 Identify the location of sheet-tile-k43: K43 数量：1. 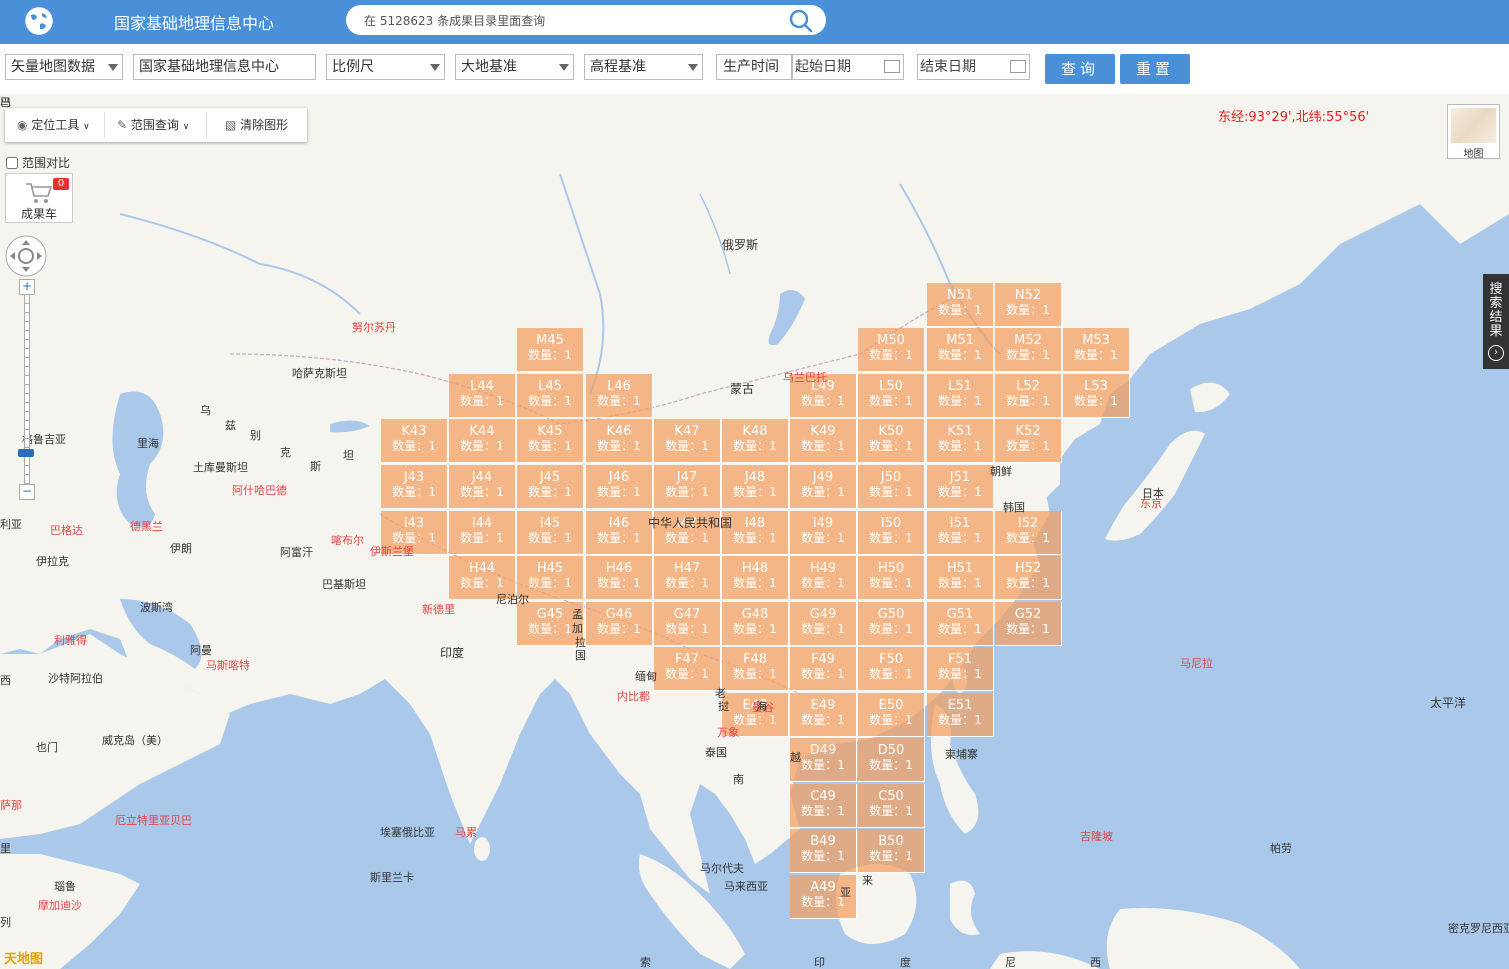
(414, 441).